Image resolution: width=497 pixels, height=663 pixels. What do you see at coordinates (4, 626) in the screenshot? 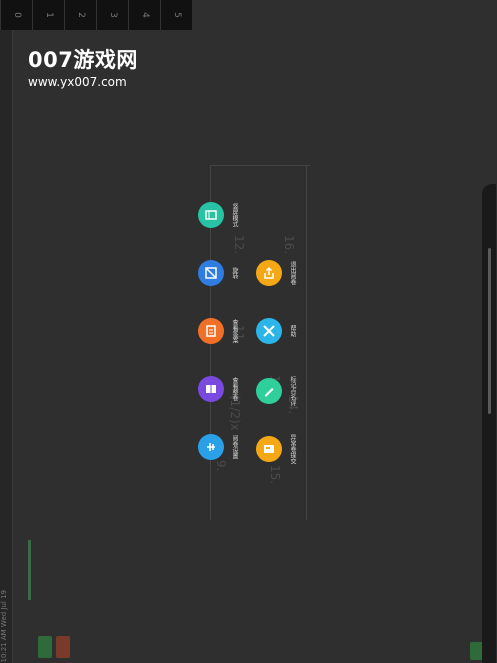
I see `status-time: 10:21 AM Wed Jul 19` at bounding box center [4, 626].